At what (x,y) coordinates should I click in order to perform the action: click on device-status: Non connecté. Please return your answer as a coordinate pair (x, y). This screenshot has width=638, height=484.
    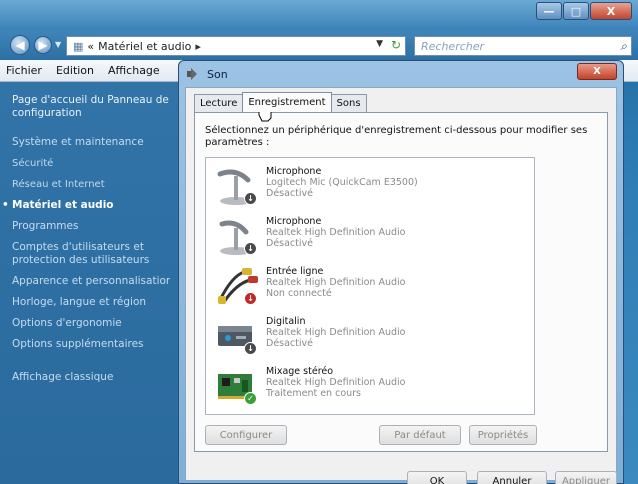
    Looking at the image, I should click on (299, 293).